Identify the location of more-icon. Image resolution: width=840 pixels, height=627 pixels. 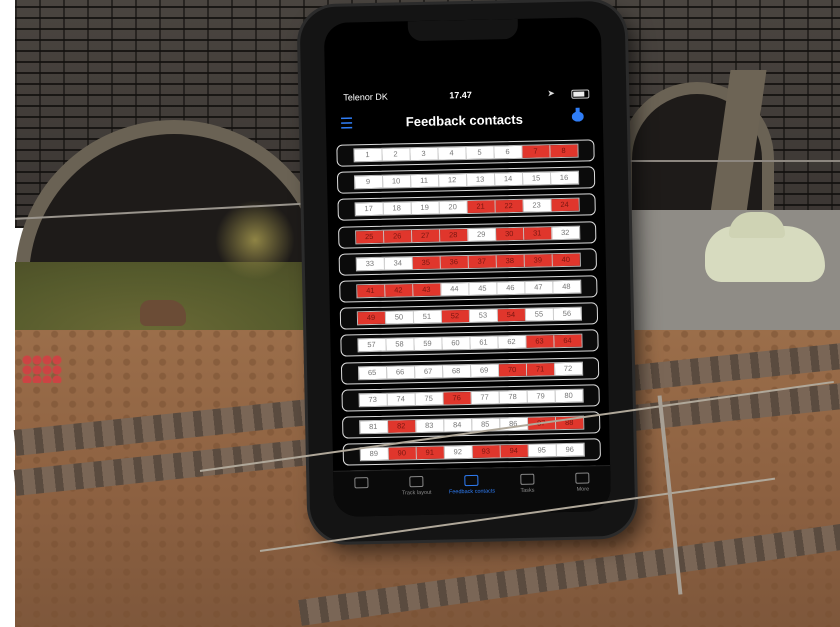
(582, 478).